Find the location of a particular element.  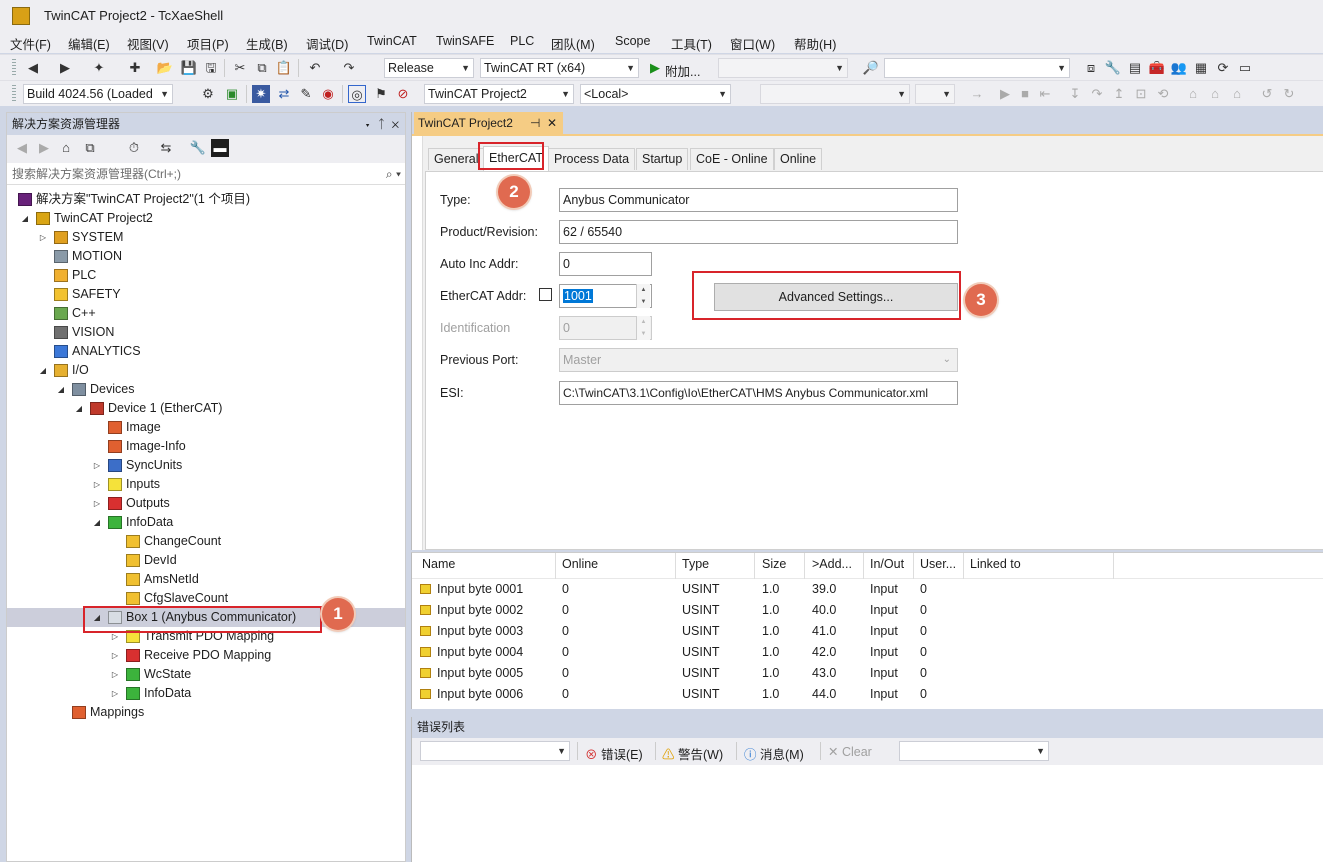

menu-twincat: TwinCAT is located at coordinates (392, 41).